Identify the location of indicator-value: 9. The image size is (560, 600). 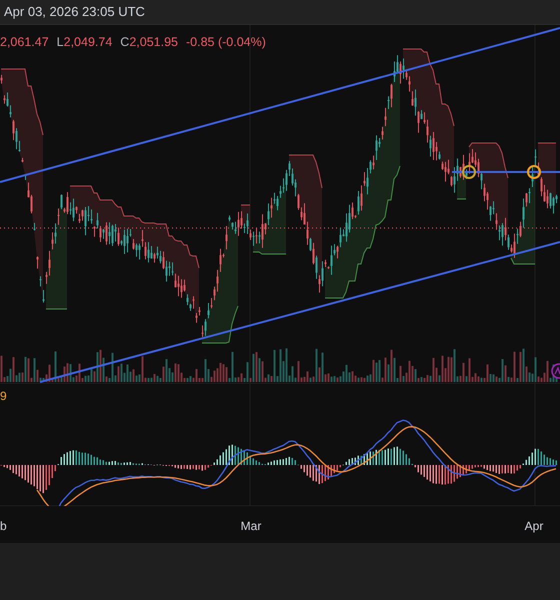
(3, 396).